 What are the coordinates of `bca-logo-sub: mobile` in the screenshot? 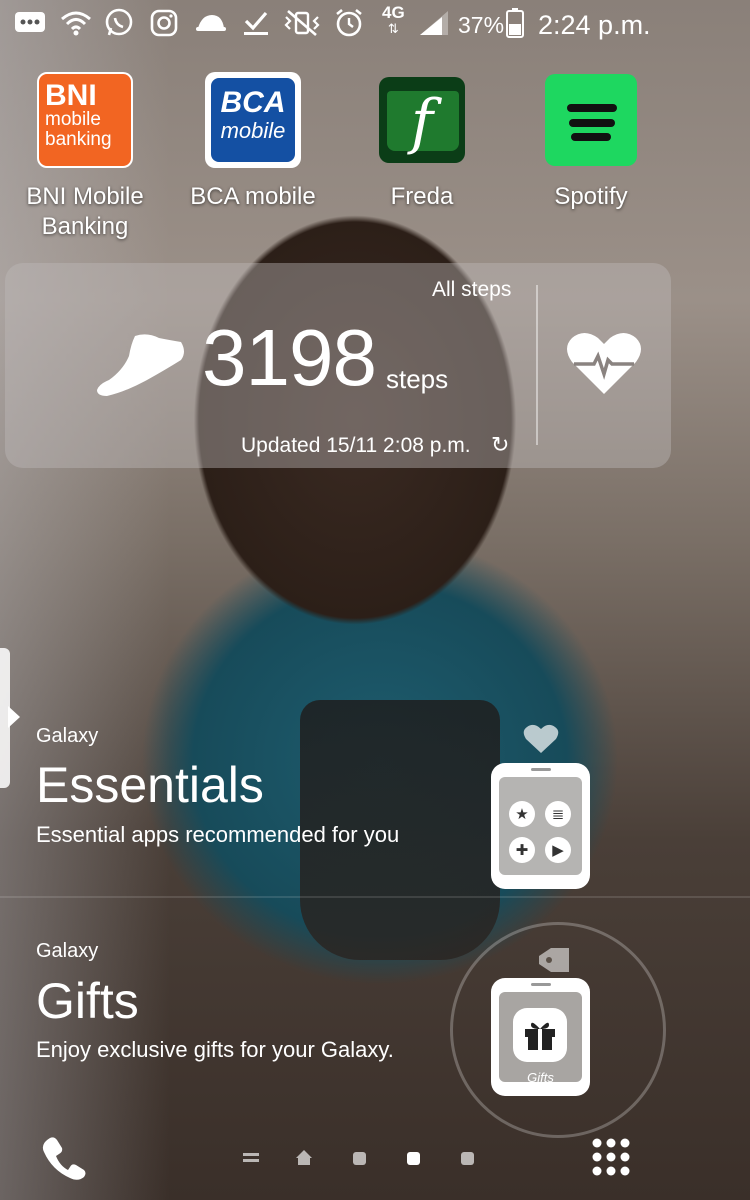 It's located at (253, 130).